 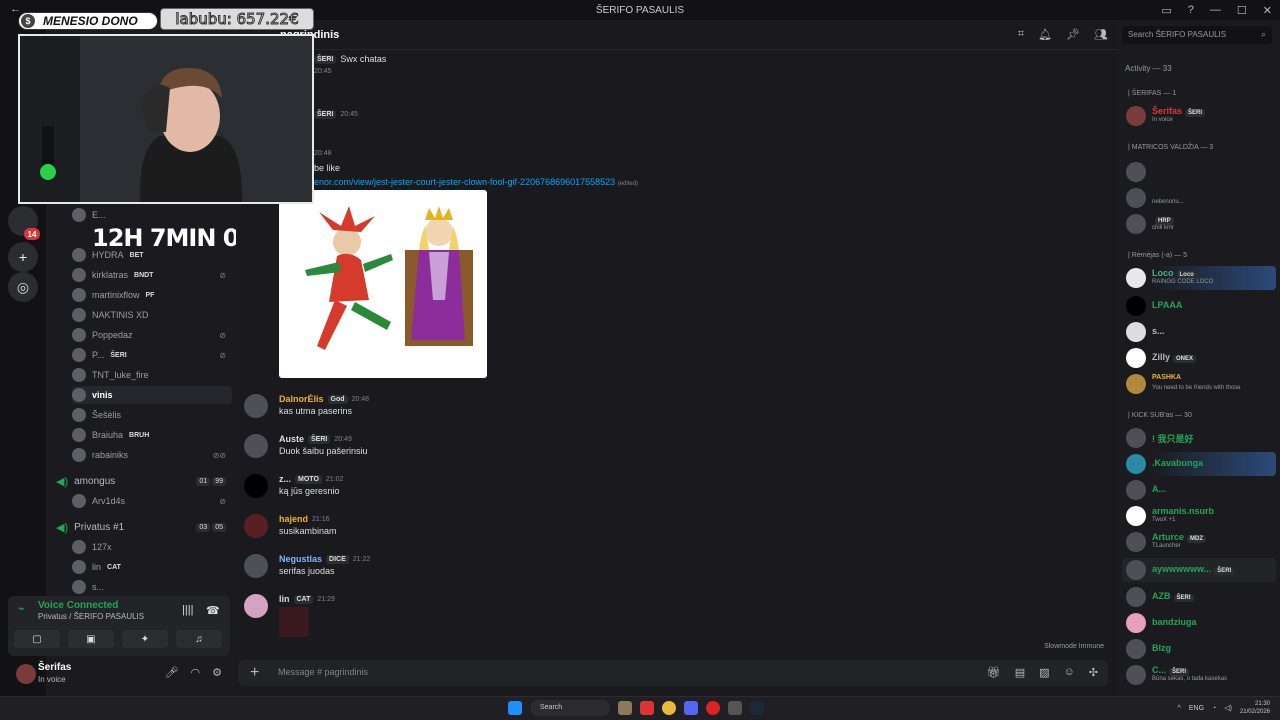 I want to click on list-item: NAKTINIS XD, so click(x=152, y=315).